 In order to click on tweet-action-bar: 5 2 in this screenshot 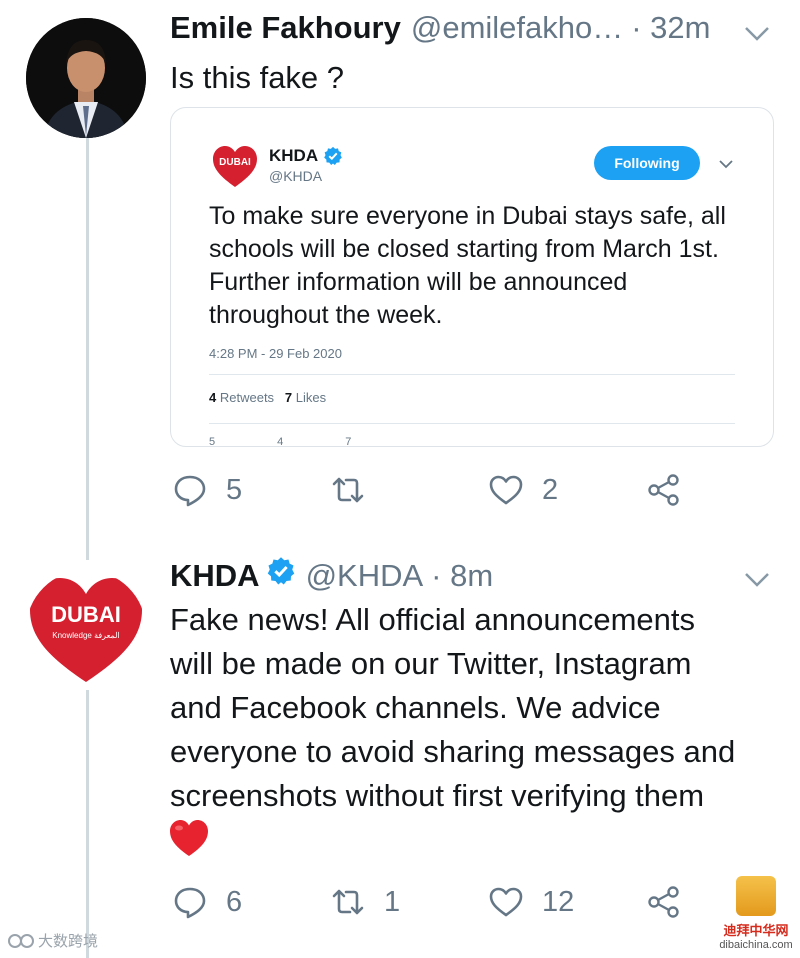, I will do `click(429, 490)`.